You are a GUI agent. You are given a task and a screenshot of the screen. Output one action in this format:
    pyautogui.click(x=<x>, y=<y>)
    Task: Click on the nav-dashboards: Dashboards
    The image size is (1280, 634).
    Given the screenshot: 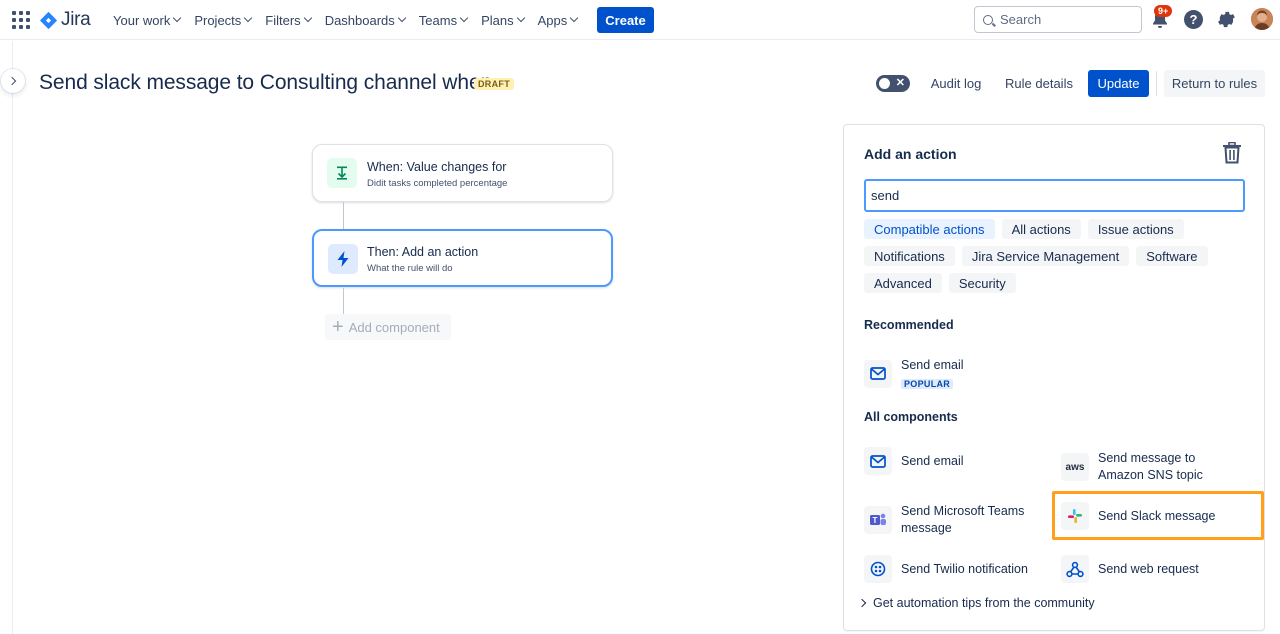 What is the action you would take?
    pyautogui.click(x=365, y=20)
    